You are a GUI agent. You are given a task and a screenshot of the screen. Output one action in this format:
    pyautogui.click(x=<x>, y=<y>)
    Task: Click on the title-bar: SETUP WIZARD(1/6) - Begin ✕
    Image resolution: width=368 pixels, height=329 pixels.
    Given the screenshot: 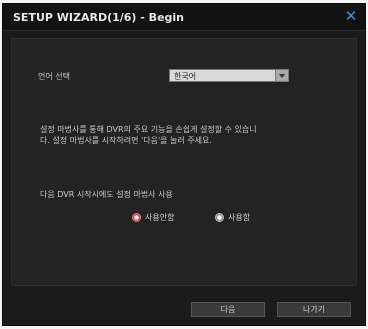 What is the action you would take?
    pyautogui.click(x=184, y=17)
    